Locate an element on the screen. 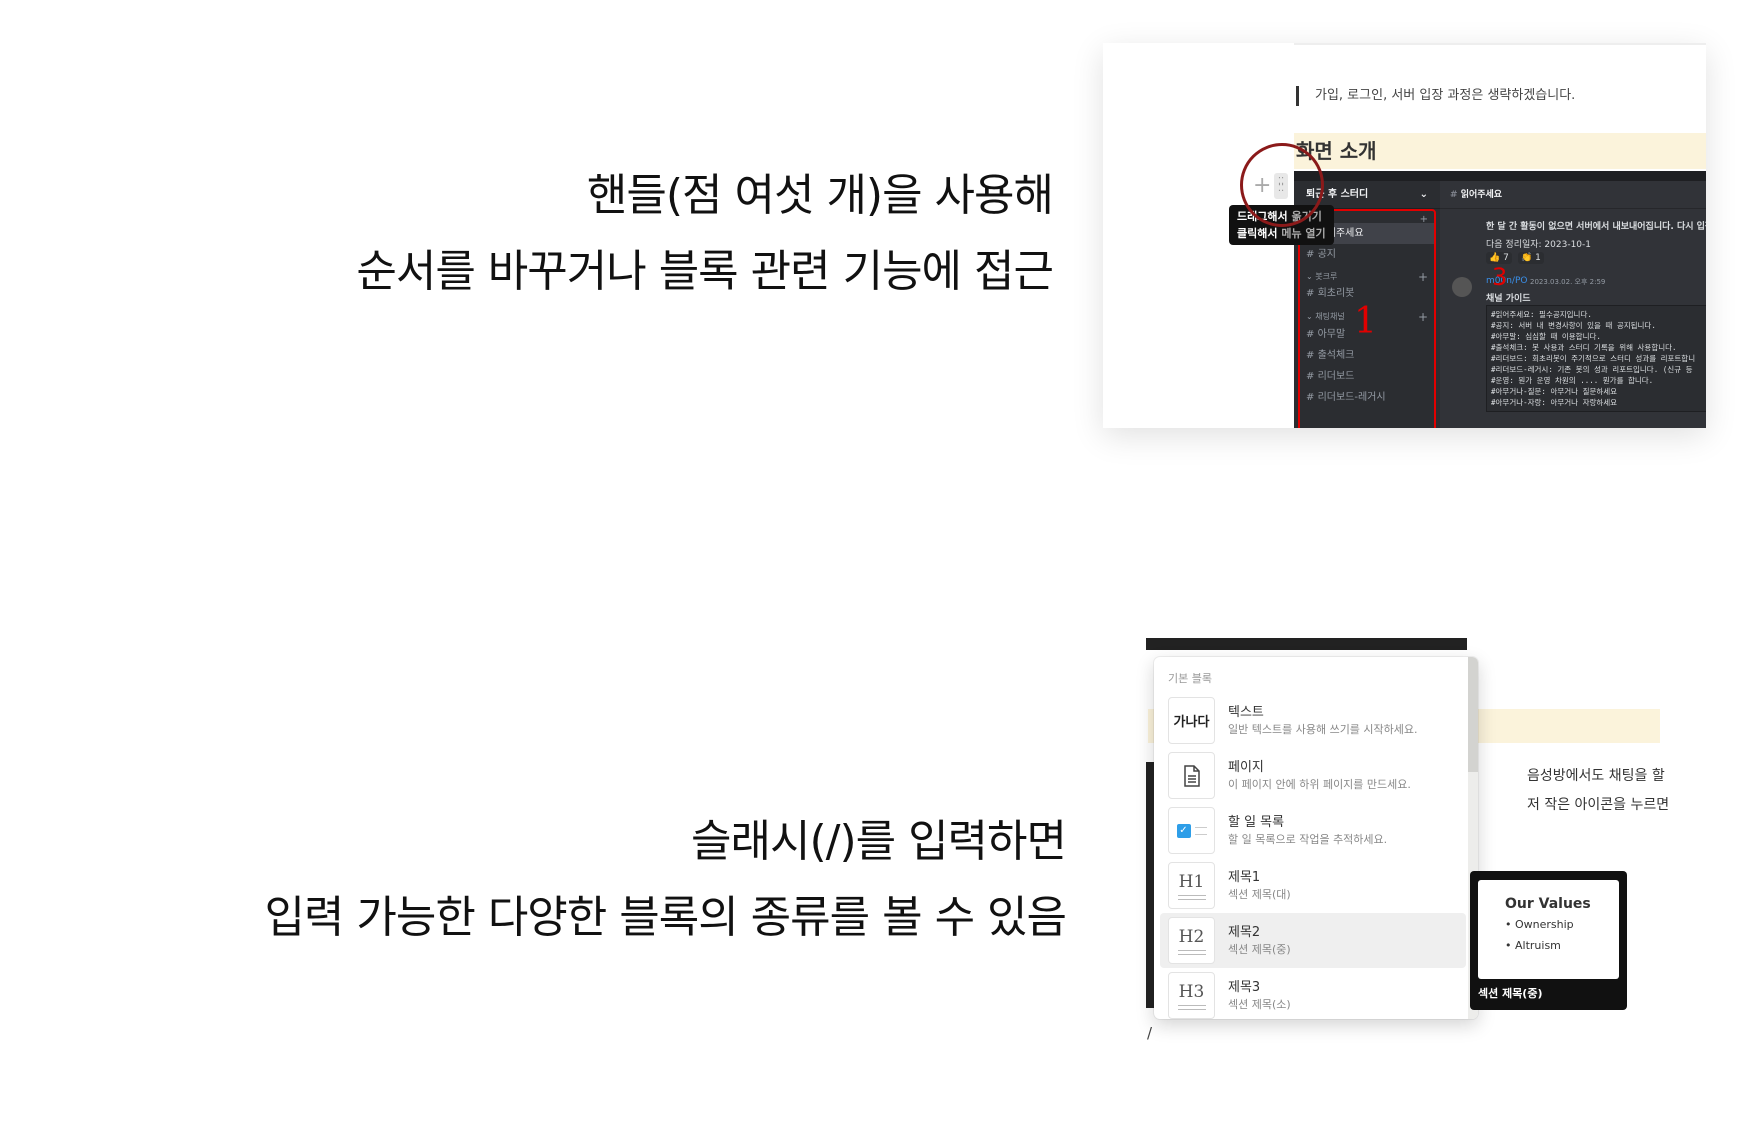 This screenshot has height=1122, width=1747. annotation-label: 1 is located at coordinates (1365, 321).